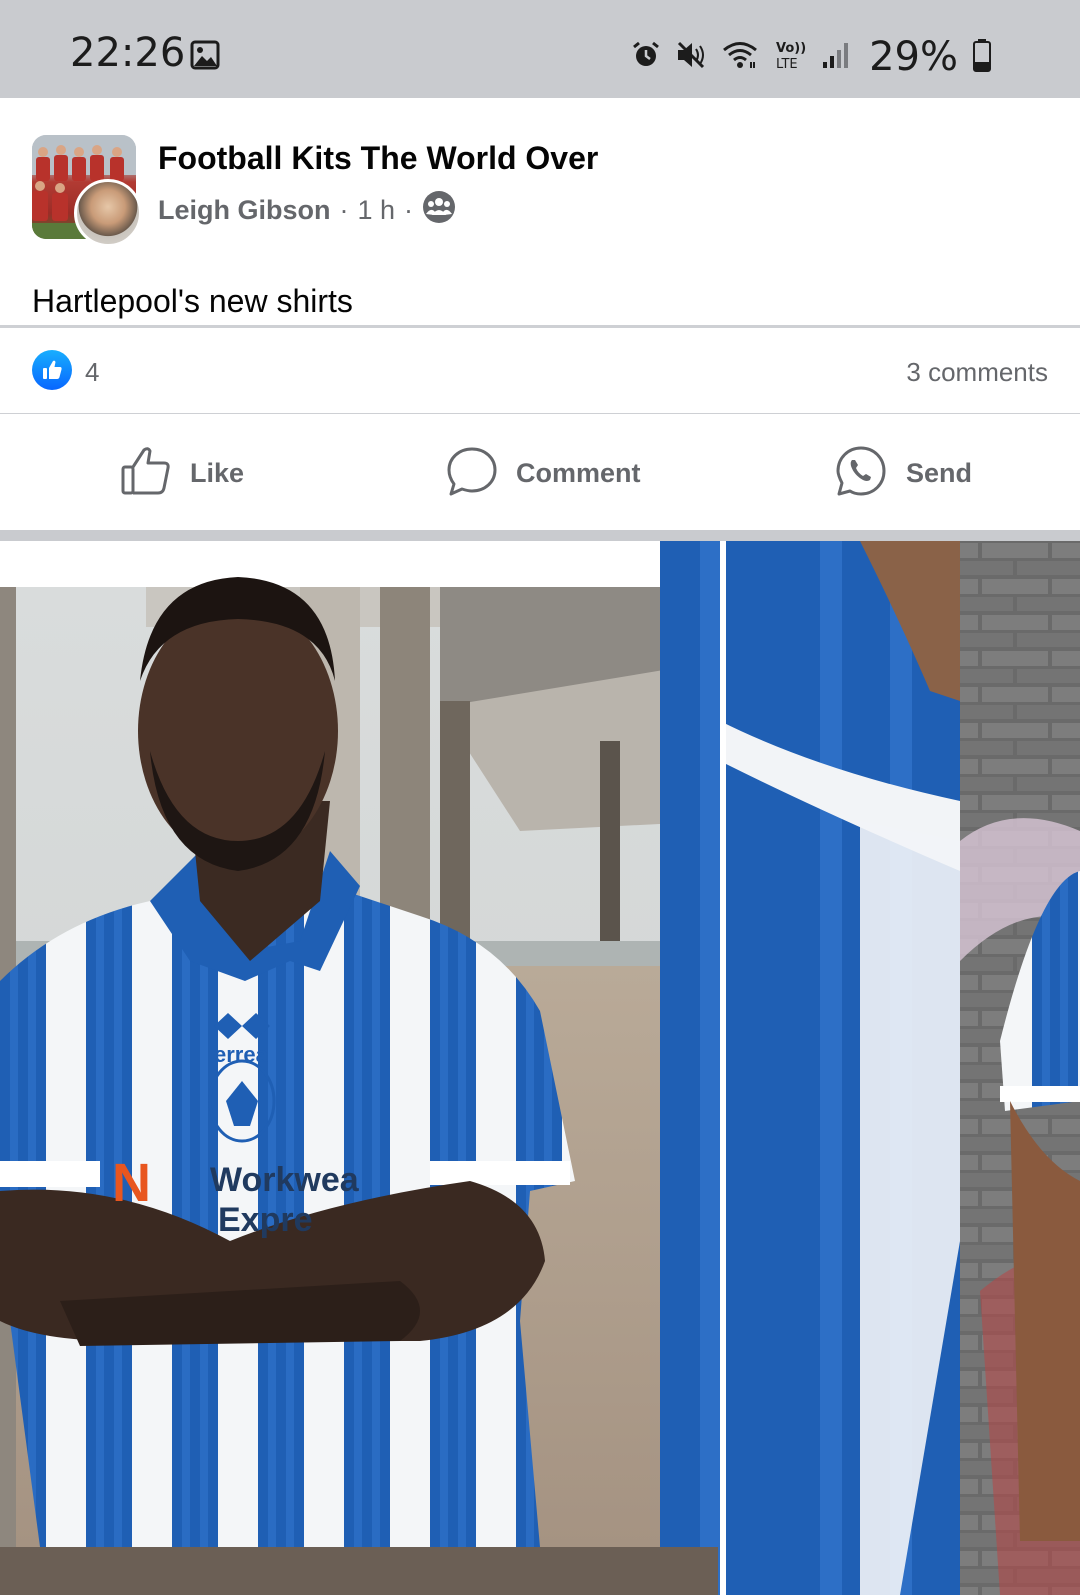 The width and height of the screenshot is (1080, 1595). Describe the element at coordinates (182, 473) in the screenshot. I see `like-button: Like` at that location.